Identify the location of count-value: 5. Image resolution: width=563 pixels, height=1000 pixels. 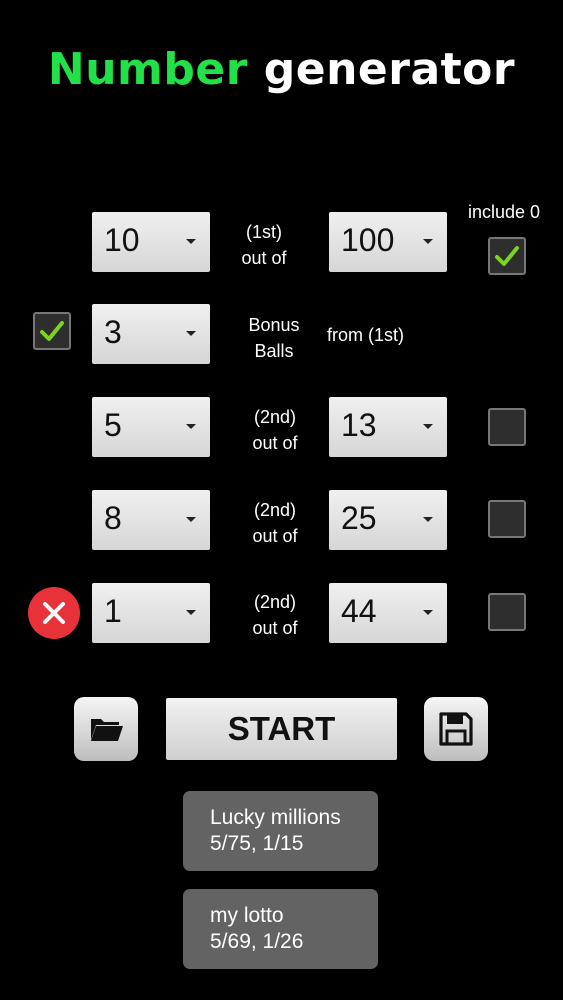
(113, 425).